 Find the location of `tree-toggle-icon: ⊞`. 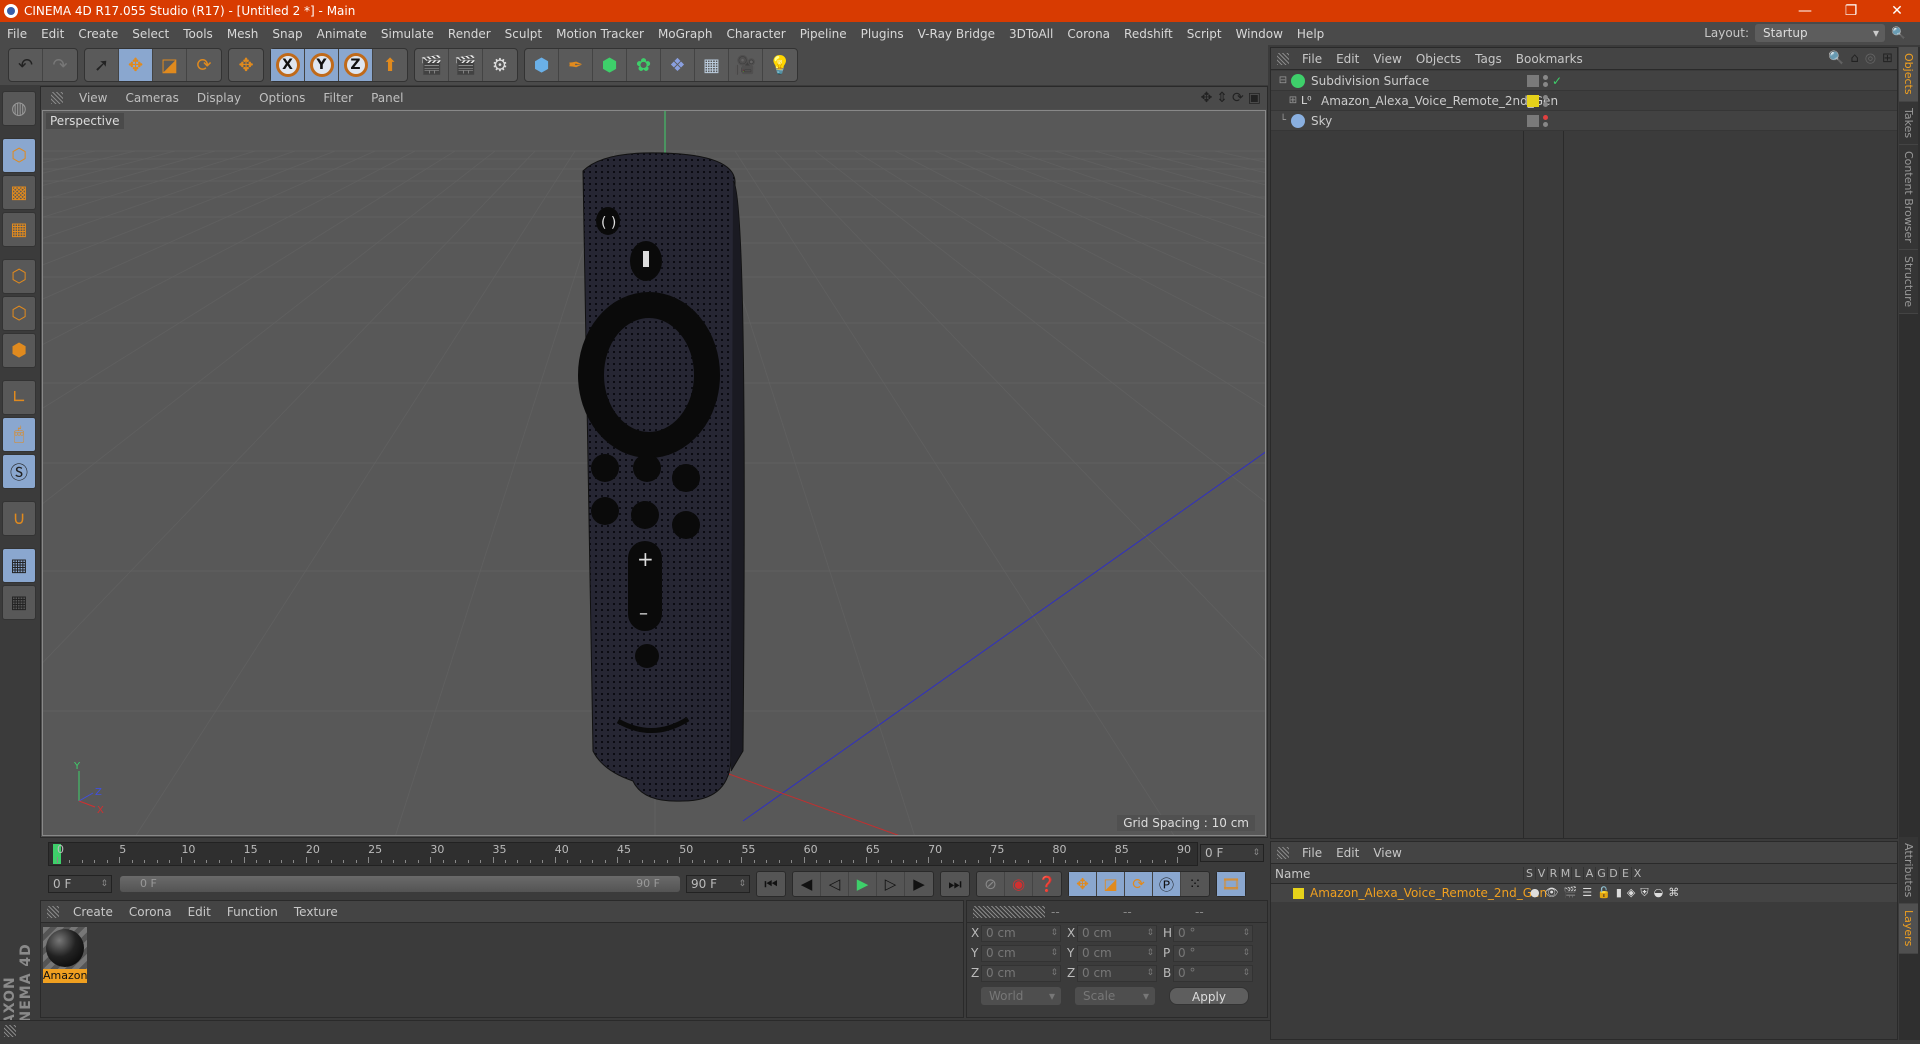

tree-toggle-icon: ⊞ is located at coordinates (1293, 100).